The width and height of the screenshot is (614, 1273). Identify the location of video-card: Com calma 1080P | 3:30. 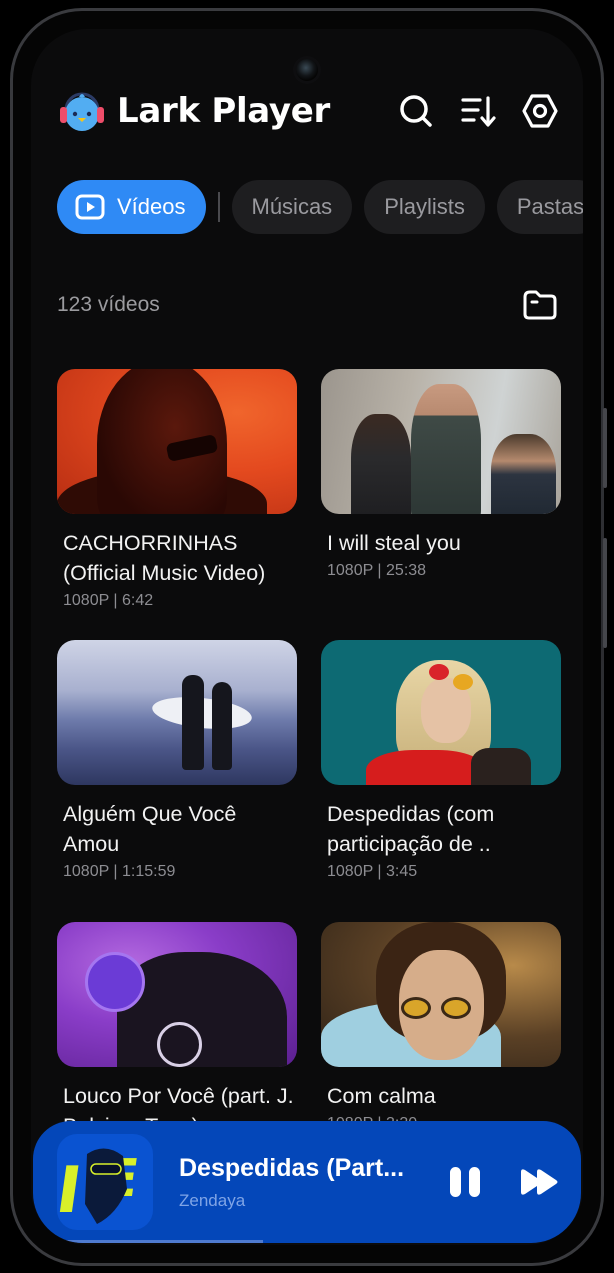
(441, 1027).